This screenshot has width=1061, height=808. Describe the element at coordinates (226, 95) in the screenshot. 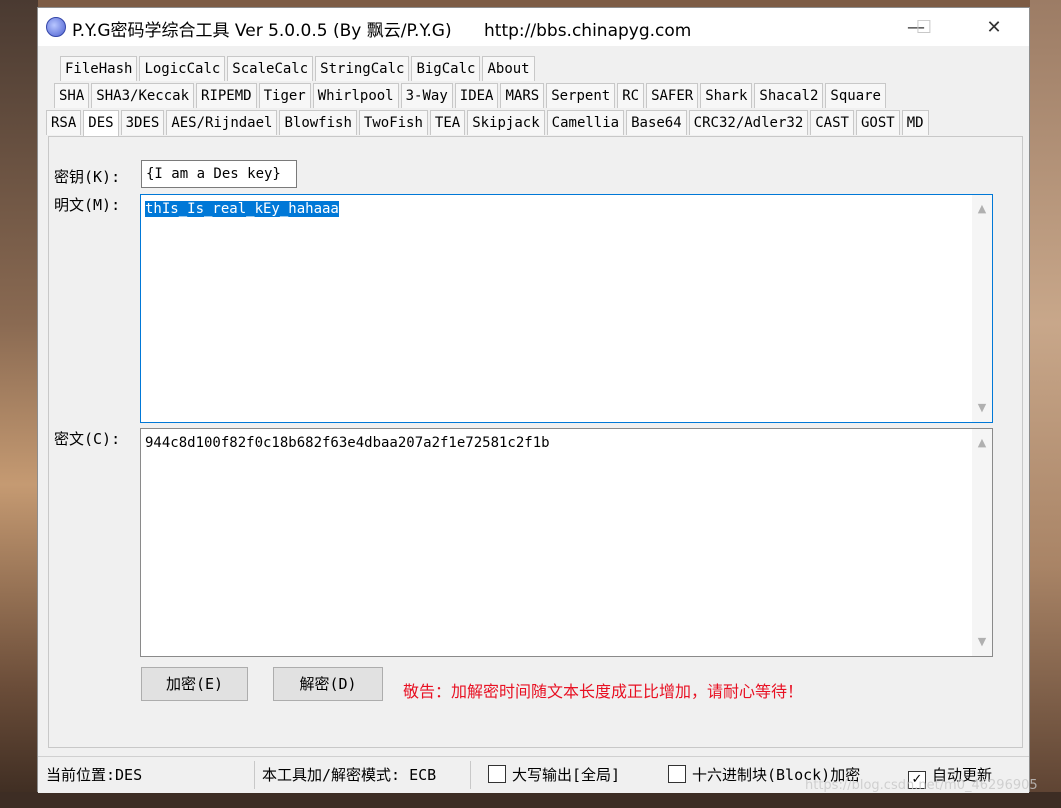

I see `tab-ripemd: RIPEMD` at that location.